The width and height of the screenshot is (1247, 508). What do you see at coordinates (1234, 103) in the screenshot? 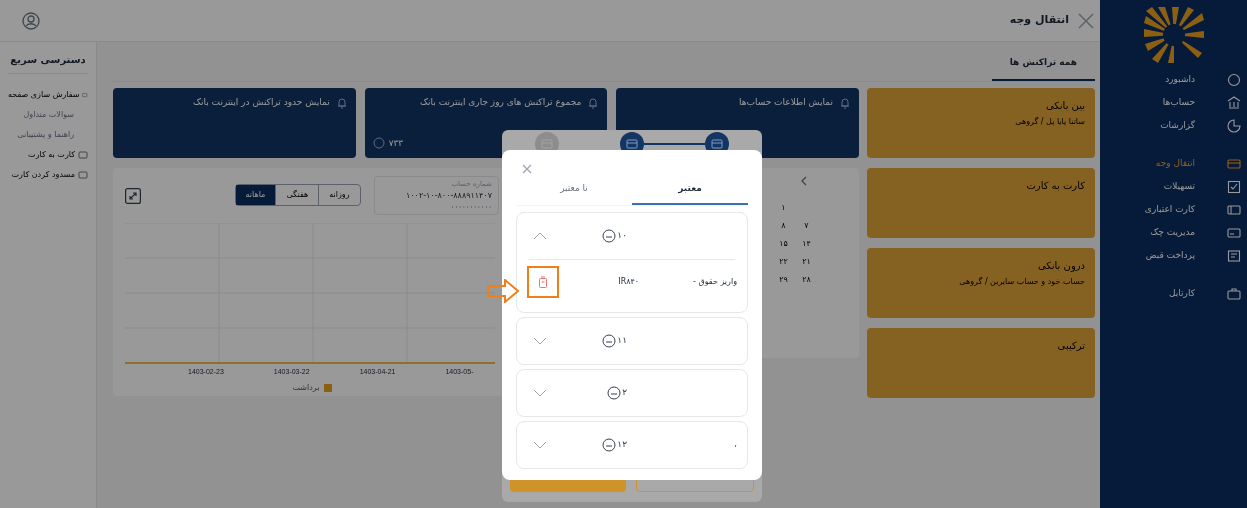
I see `bank-icon` at bounding box center [1234, 103].